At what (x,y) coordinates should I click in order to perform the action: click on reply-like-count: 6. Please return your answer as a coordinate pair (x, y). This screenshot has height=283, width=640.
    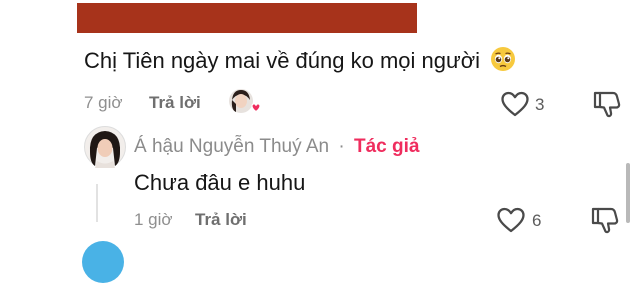
    Looking at the image, I should click on (537, 220).